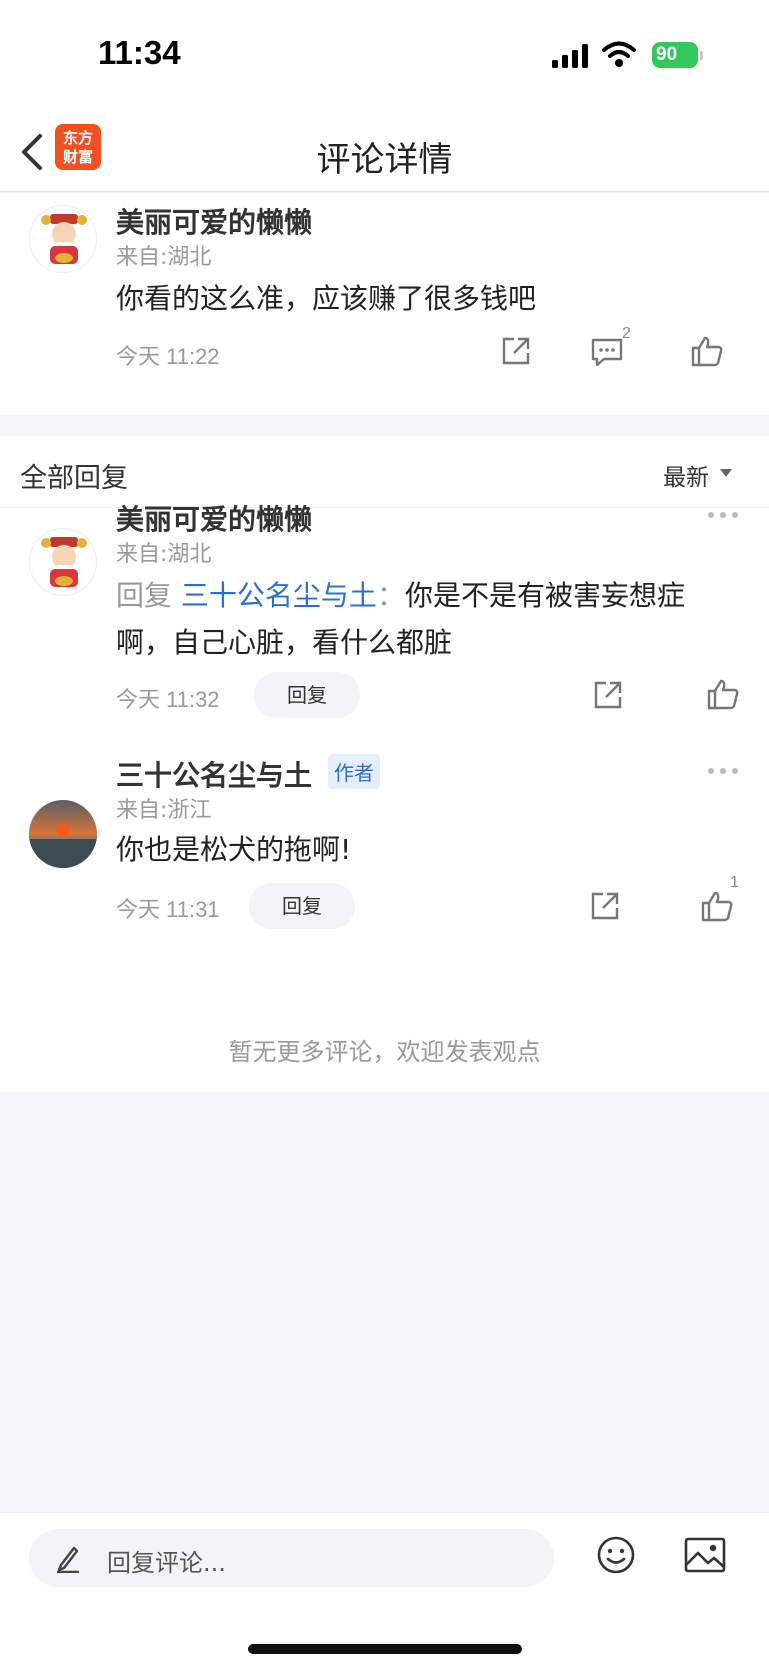 The height and width of the screenshot is (1665, 769). I want to click on cellular-signal-icon, so click(570, 56).